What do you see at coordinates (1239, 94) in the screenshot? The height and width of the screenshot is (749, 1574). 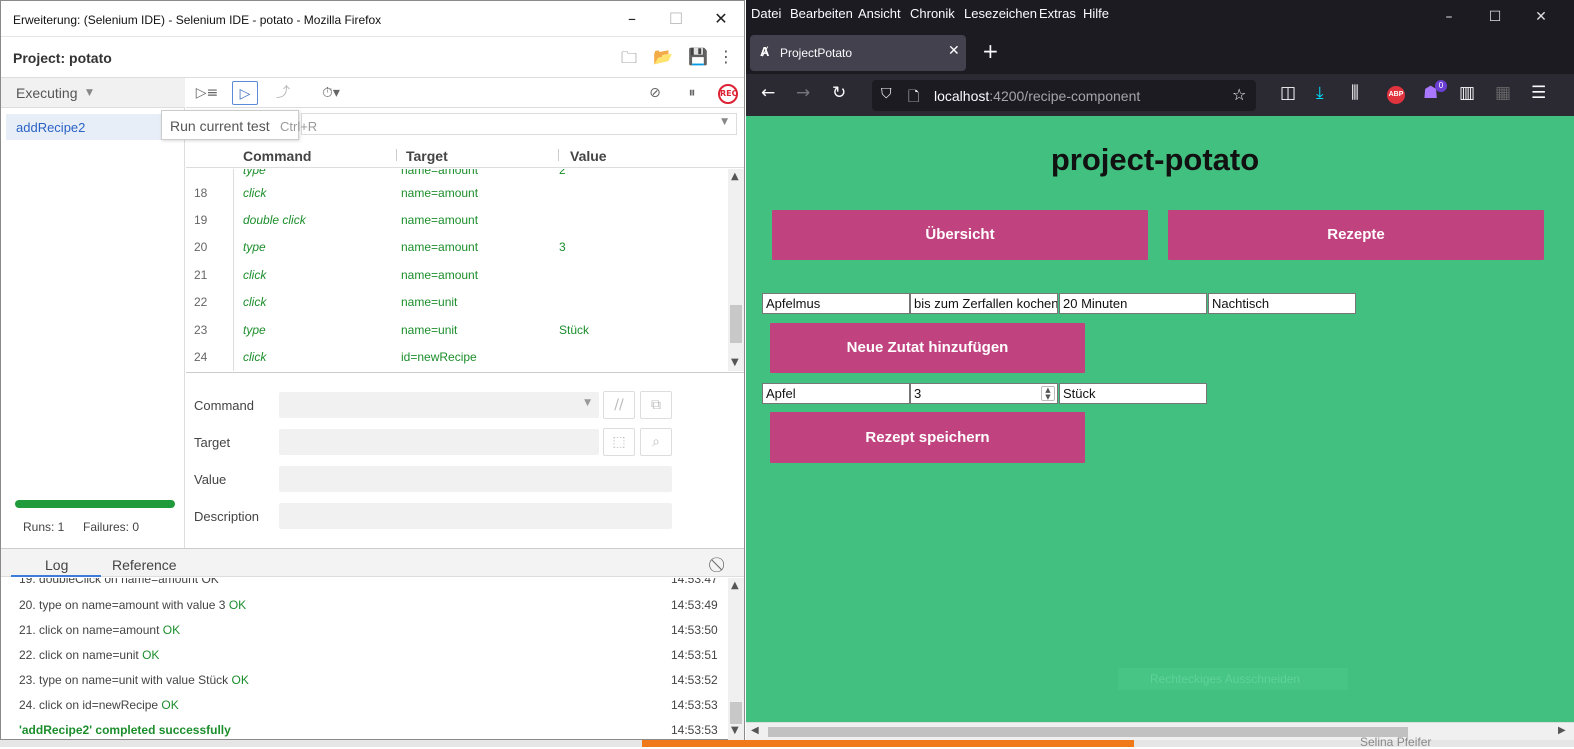 I see `bookmark-star-icon: ☆` at bounding box center [1239, 94].